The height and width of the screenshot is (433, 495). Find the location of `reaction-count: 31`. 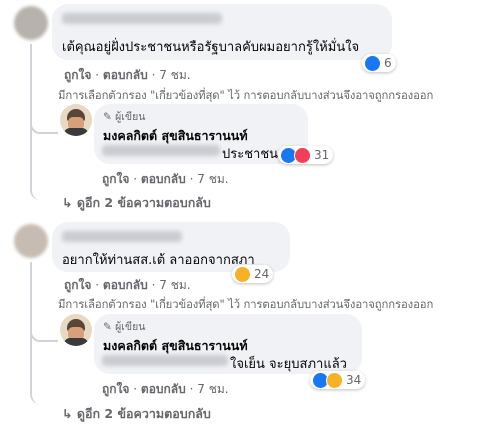

reaction-count: 31 is located at coordinates (322, 155).